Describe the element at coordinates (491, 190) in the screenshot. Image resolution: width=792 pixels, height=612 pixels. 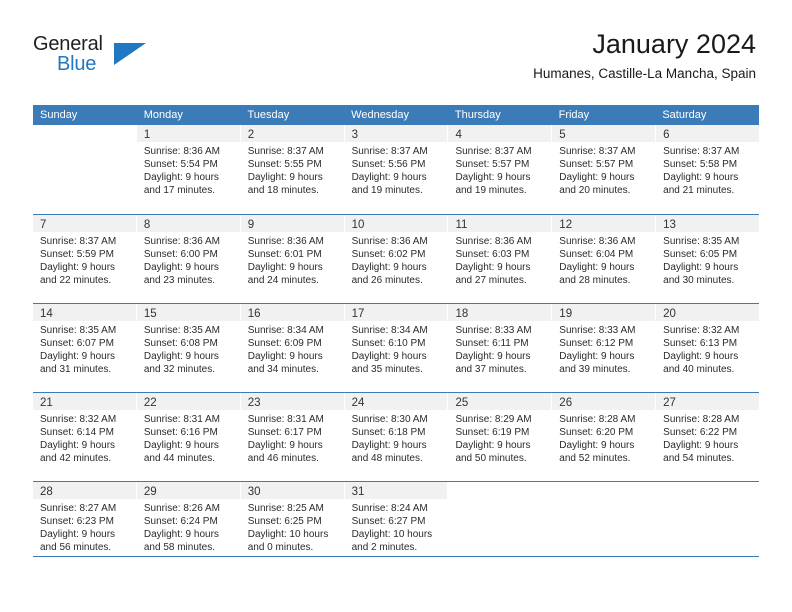
I see `day-info-line: and 19 minutes.` at that location.